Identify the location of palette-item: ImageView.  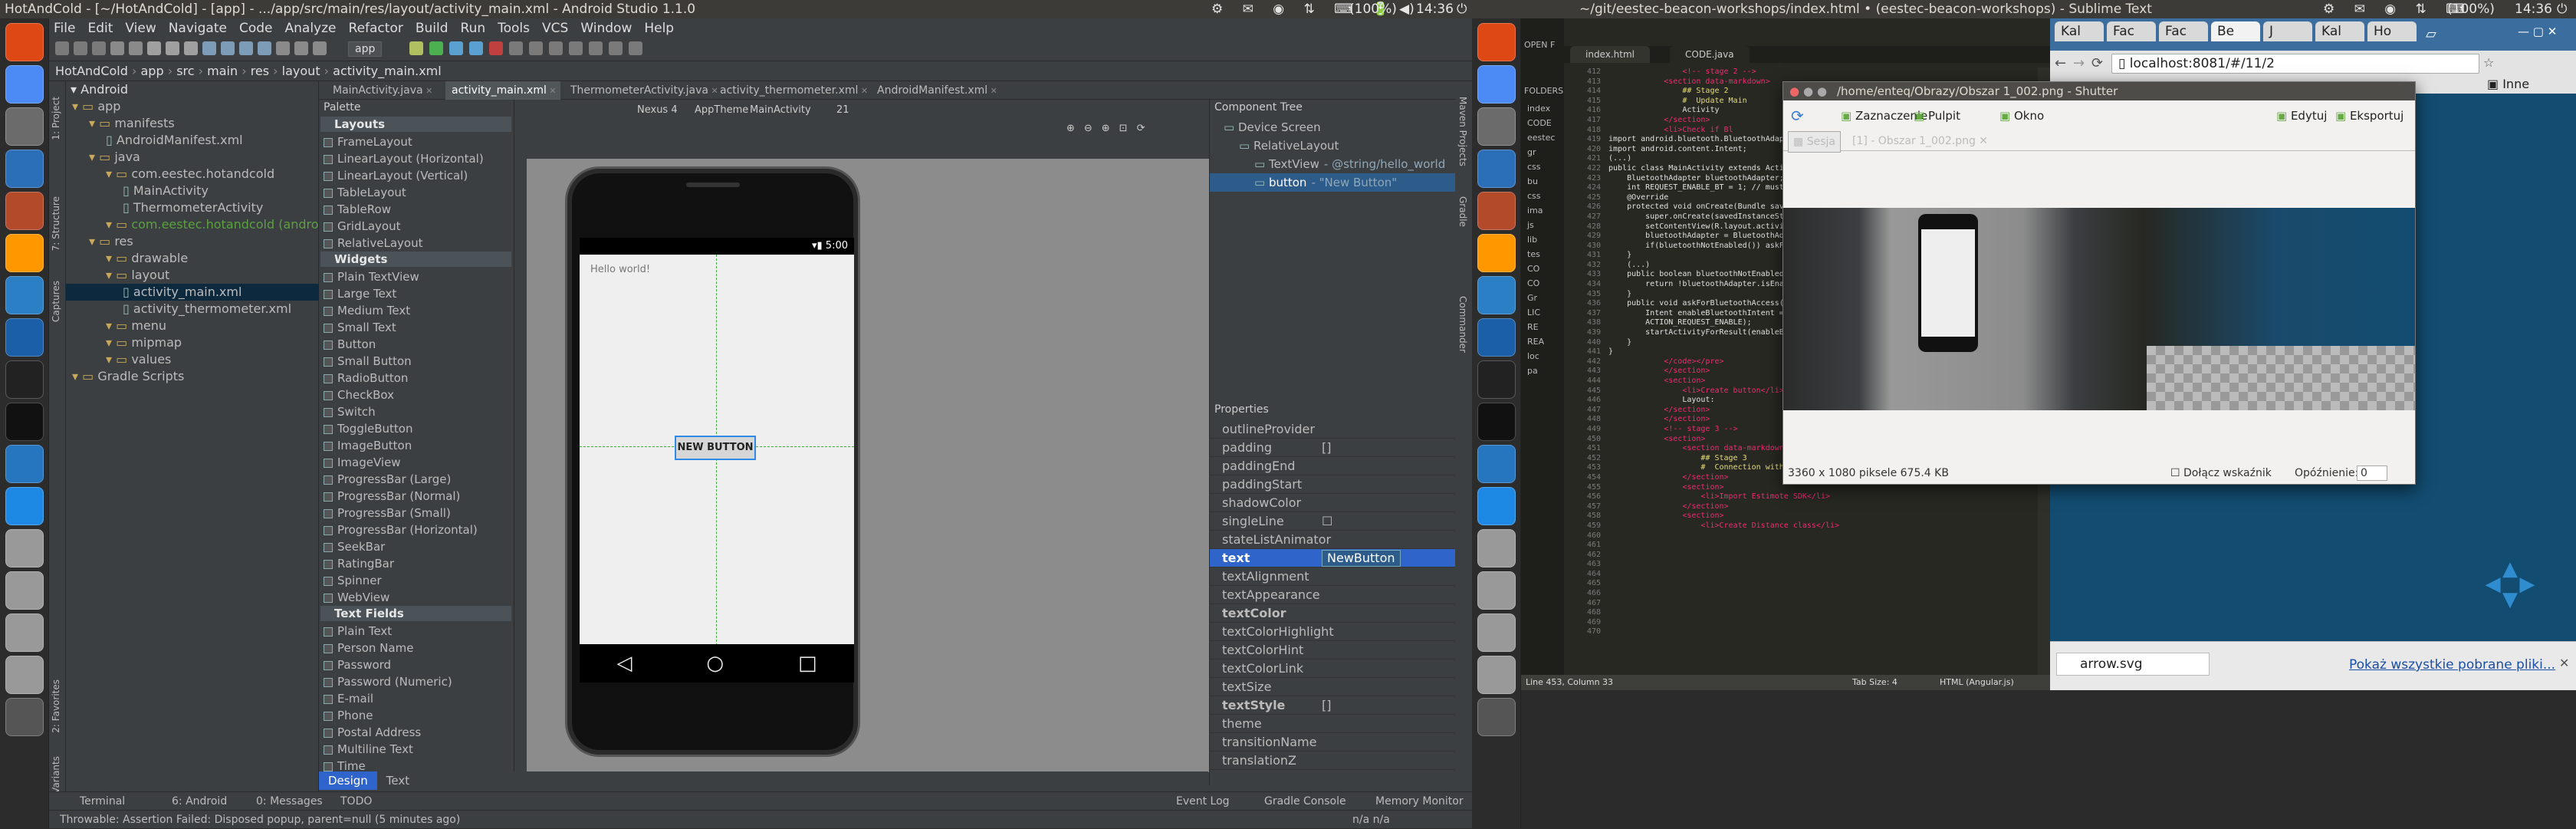
(363, 462).